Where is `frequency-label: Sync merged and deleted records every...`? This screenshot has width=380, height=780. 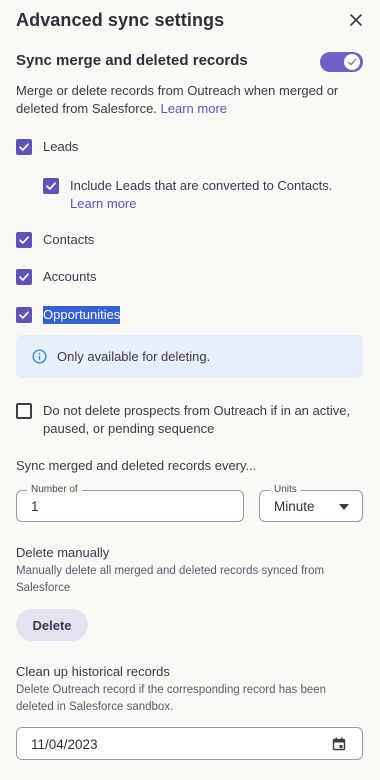 frequency-label: Sync merged and deleted records every... is located at coordinates (136, 465).